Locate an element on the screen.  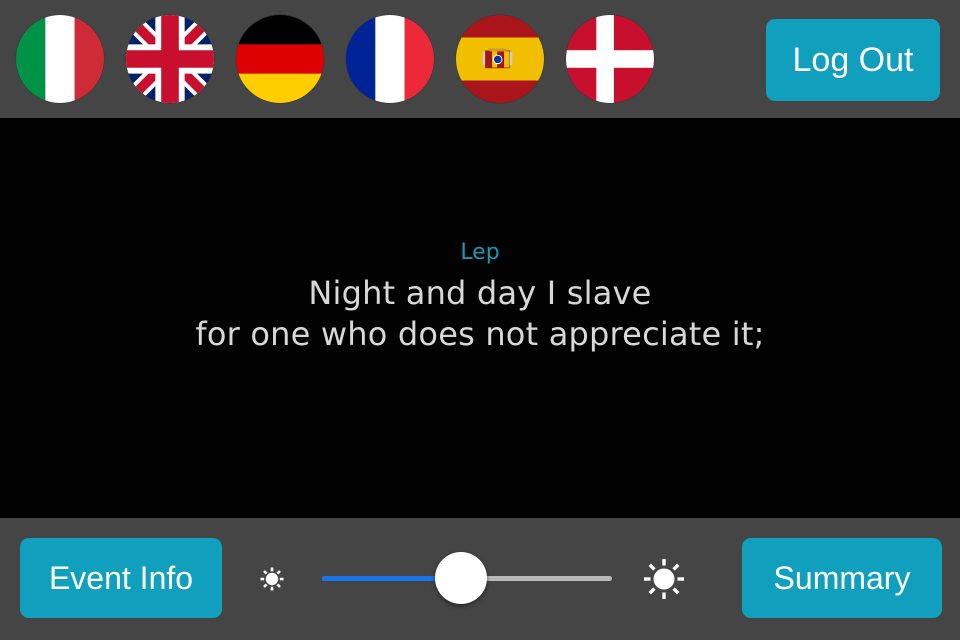
speaker-name: Lep is located at coordinates (480, 253).